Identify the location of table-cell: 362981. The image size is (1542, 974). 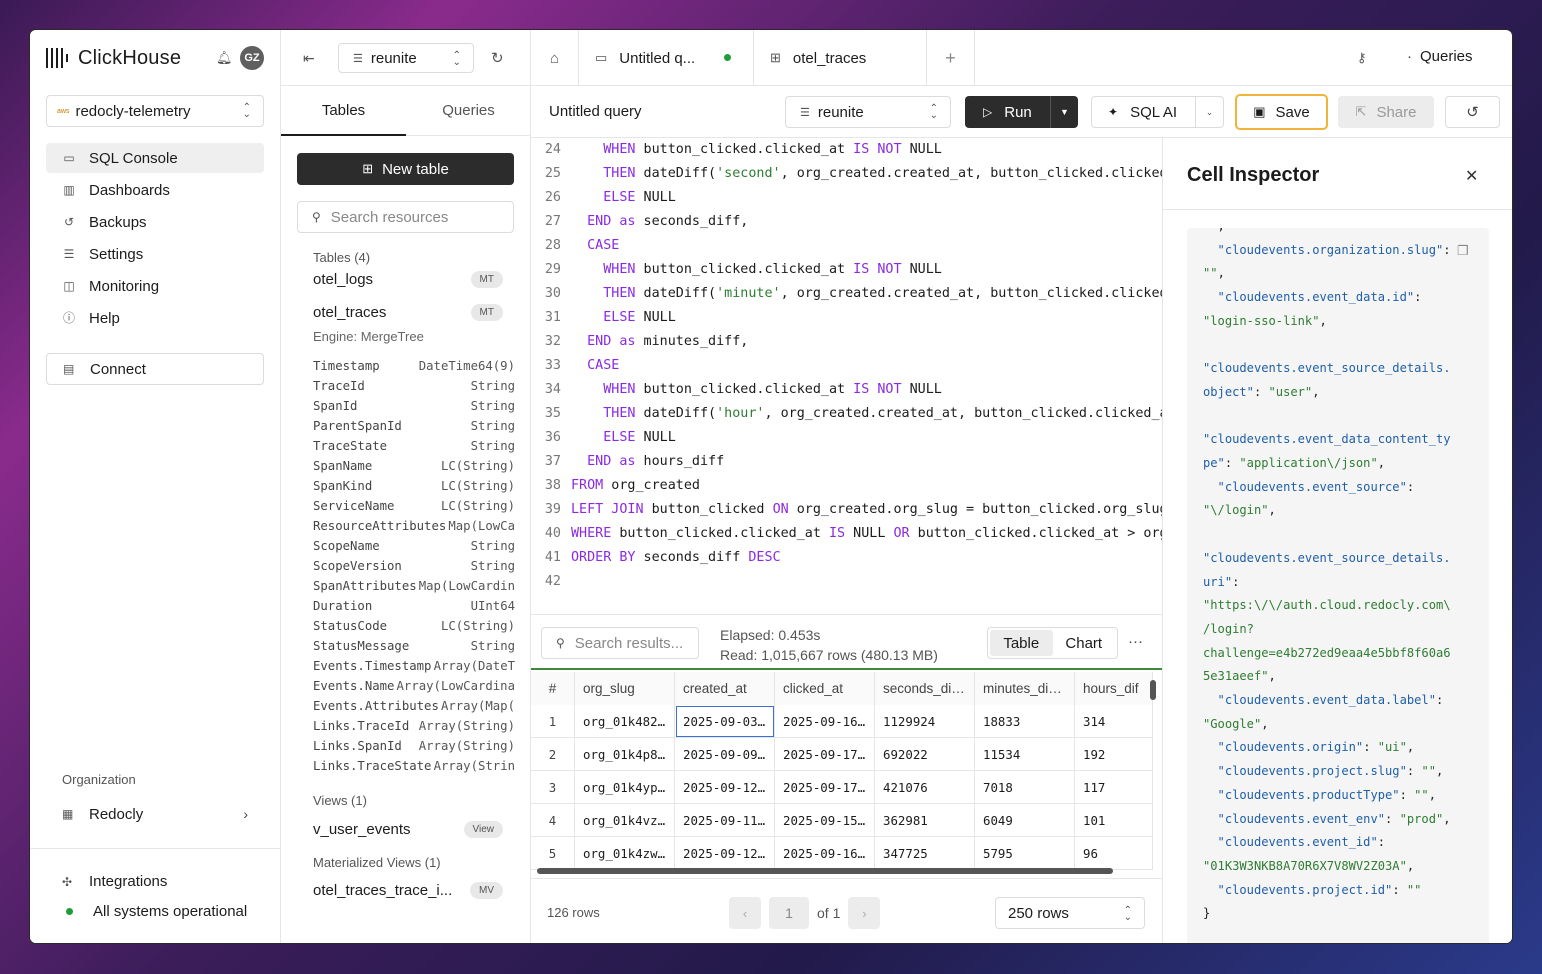
(925, 820).